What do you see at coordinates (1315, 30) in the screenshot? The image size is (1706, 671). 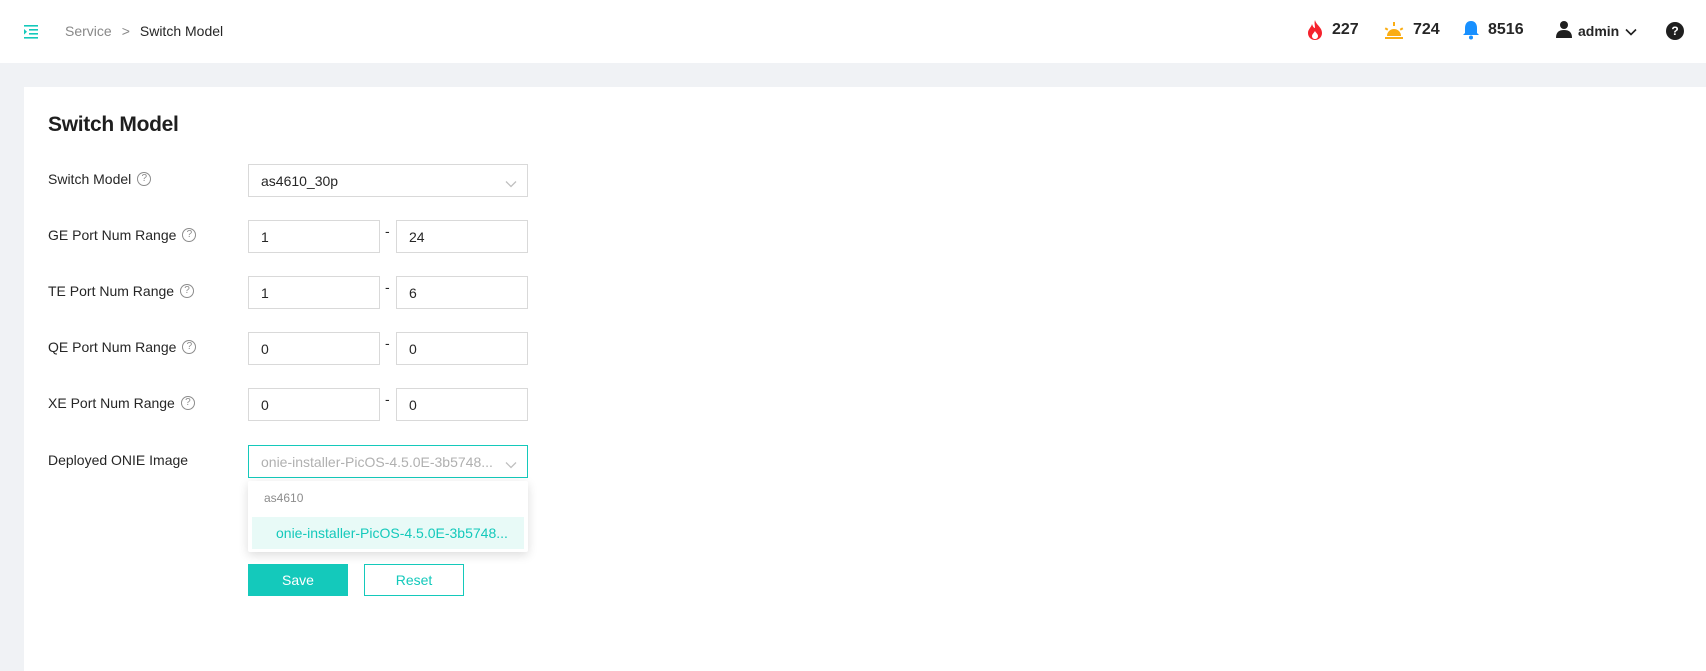 I see `fire-icon` at bounding box center [1315, 30].